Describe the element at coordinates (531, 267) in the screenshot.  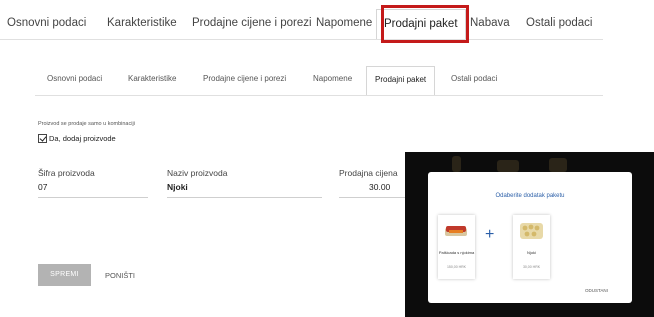
I see `addon-card-2-price: 30,00 HRK` at that location.